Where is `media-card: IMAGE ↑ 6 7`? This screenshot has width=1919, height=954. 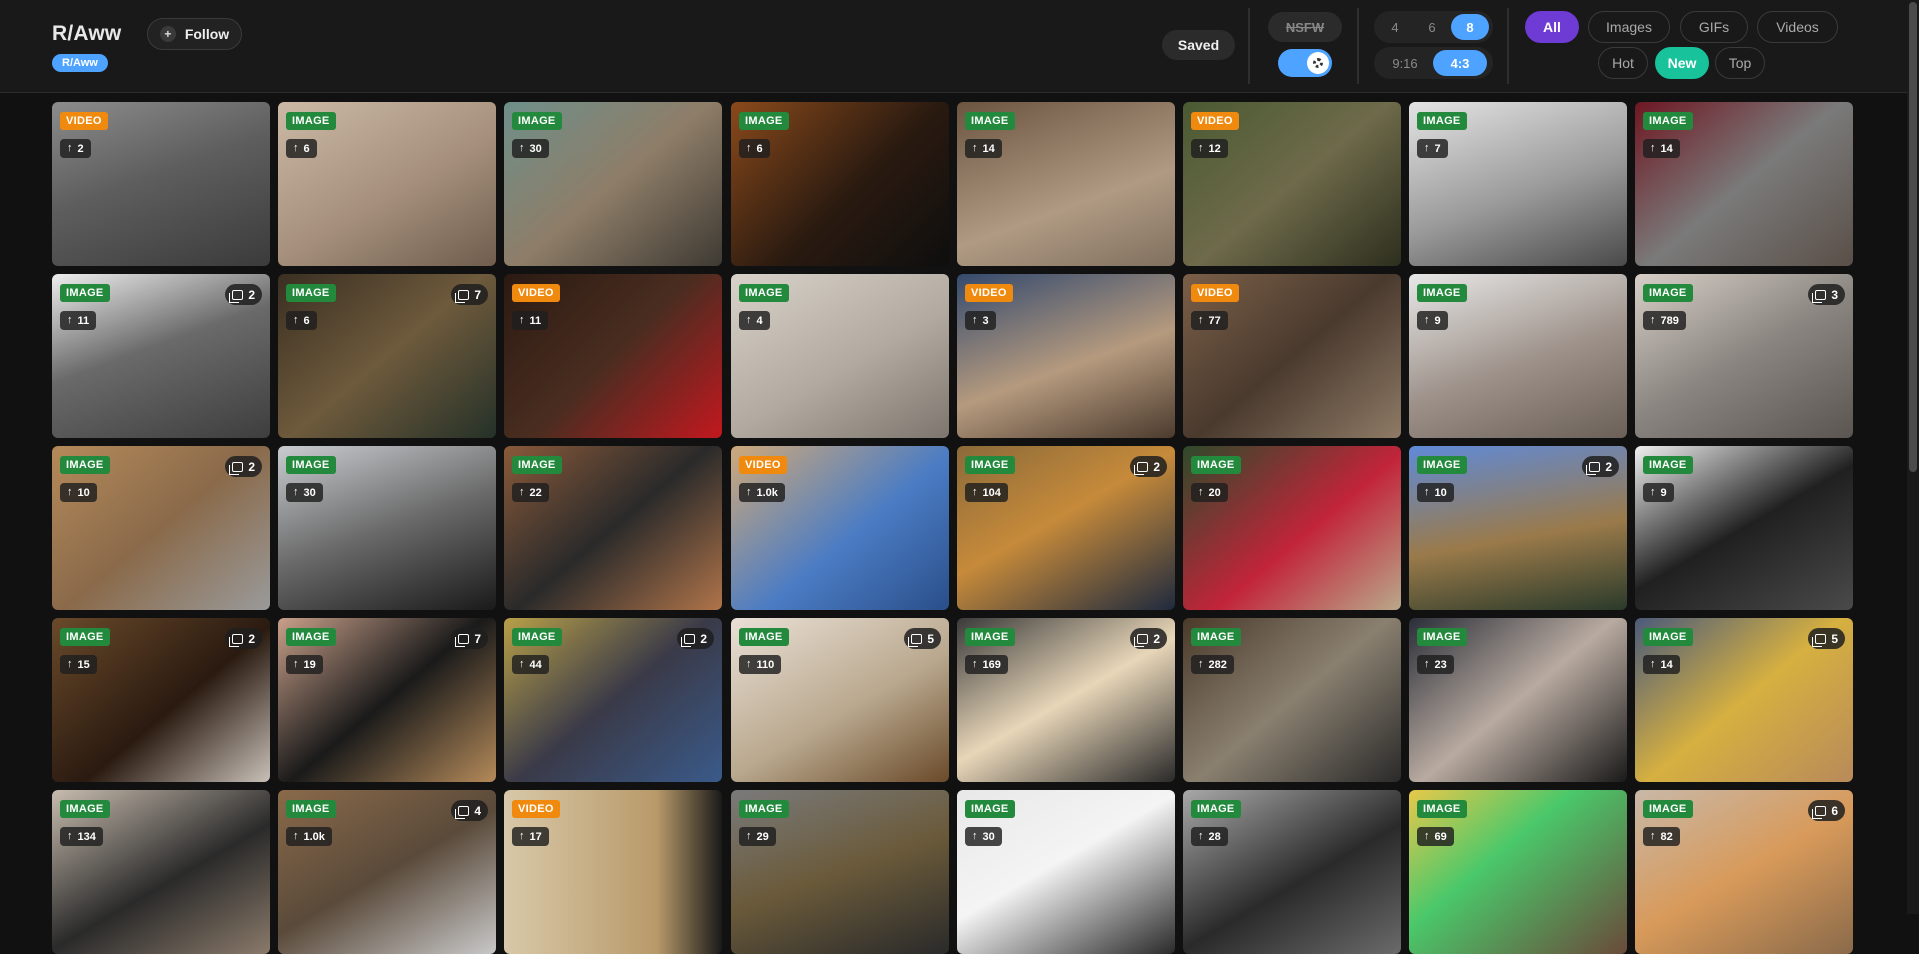
media-card: IMAGE ↑ 6 7 is located at coordinates (387, 356).